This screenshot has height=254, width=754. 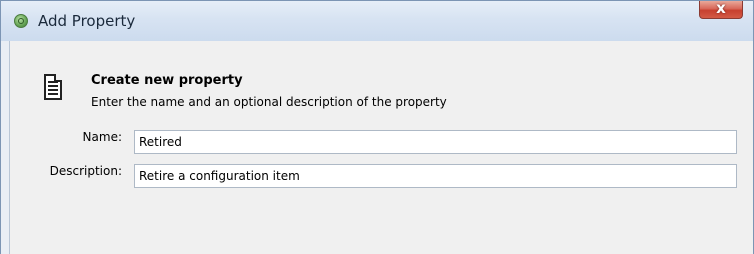 What do you see at coordinates (102, 137) in the screenshot?
I see `name-label: Name:` at bounding box center [102, 137].